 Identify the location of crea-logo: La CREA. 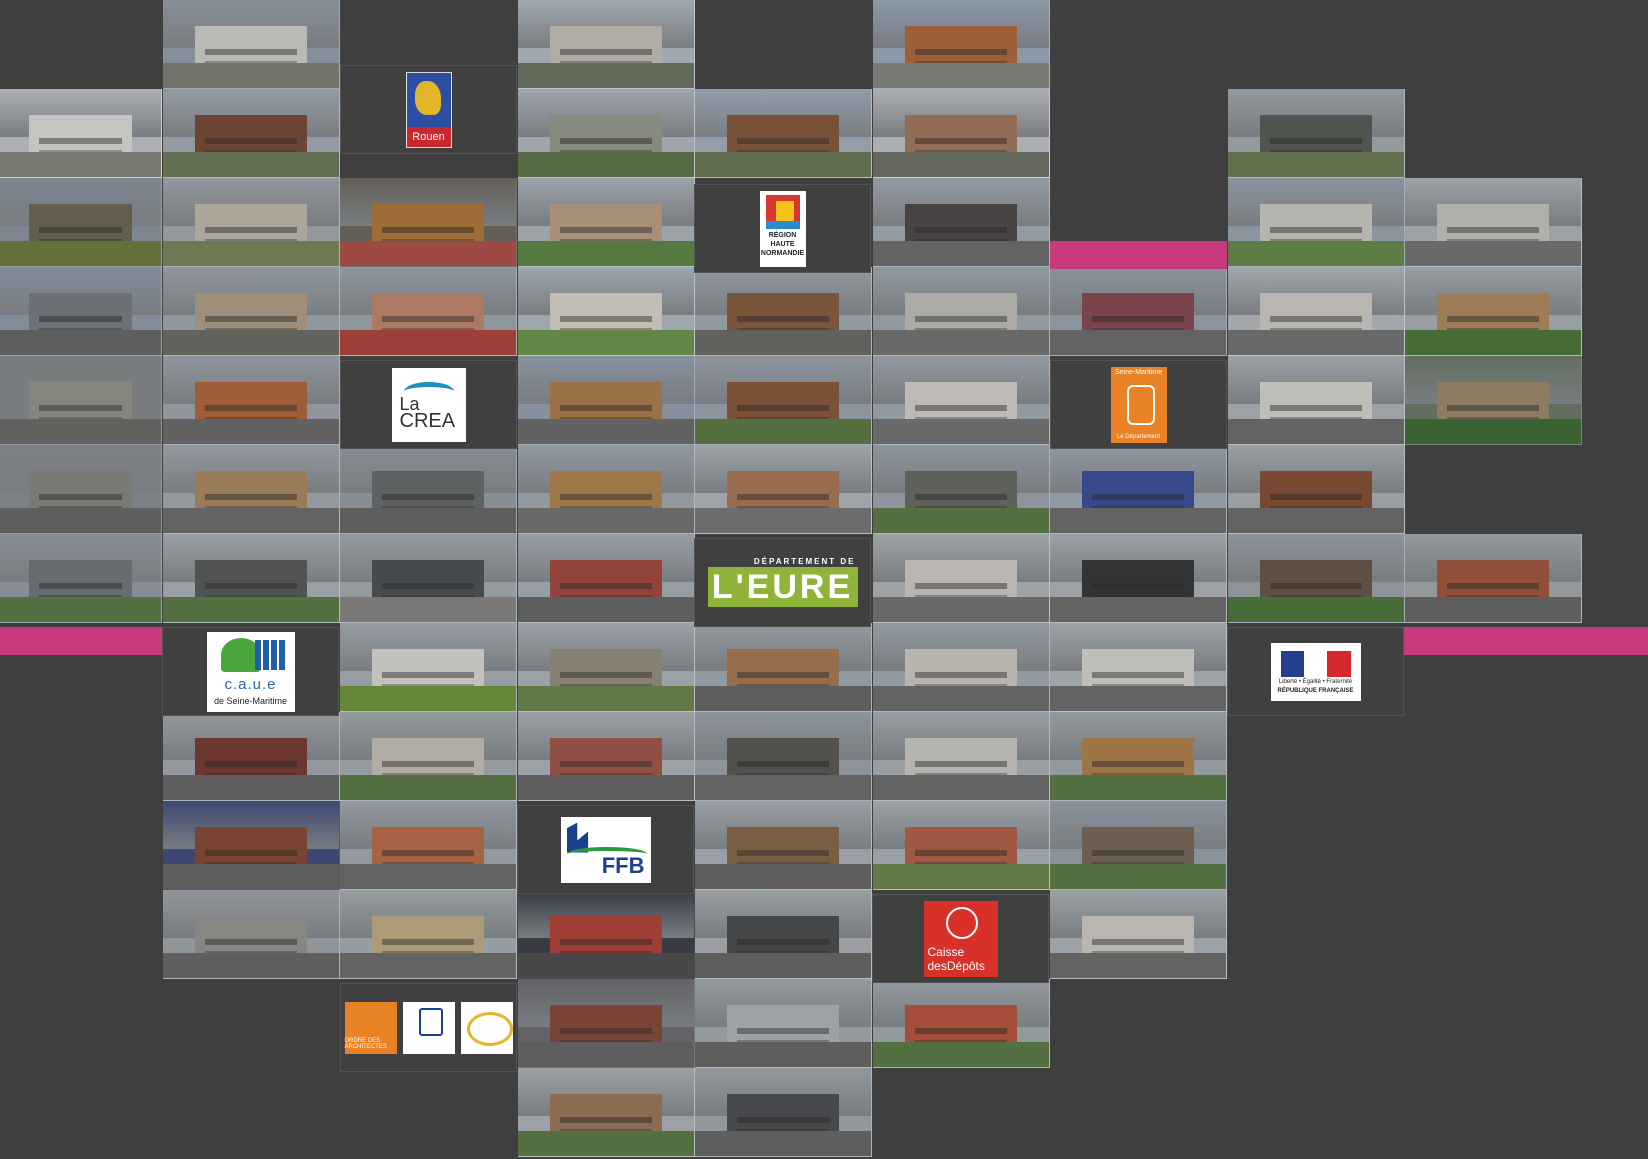
(428, 404).